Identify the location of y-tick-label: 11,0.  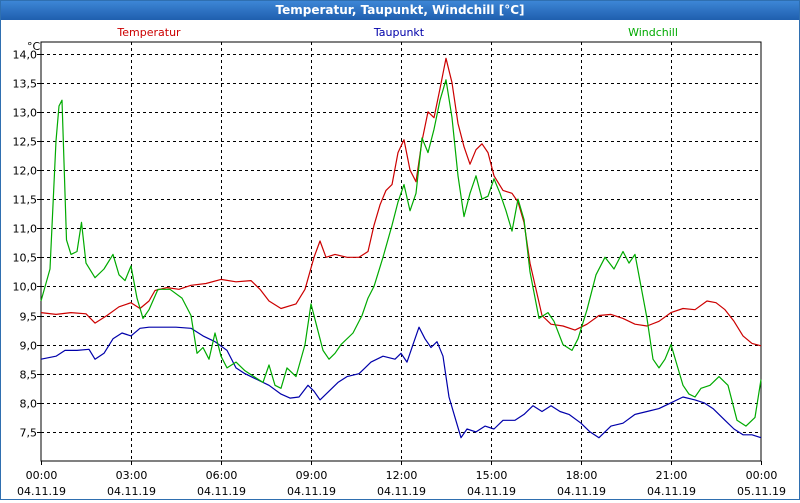
(25, 229).